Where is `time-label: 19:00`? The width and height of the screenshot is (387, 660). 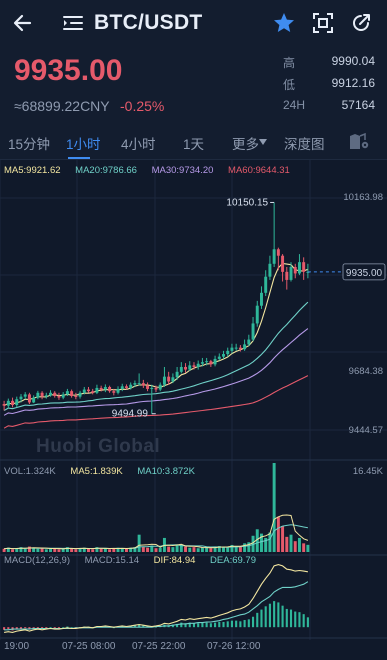 time-label: 19:00 is located at coordinates (17, 646).